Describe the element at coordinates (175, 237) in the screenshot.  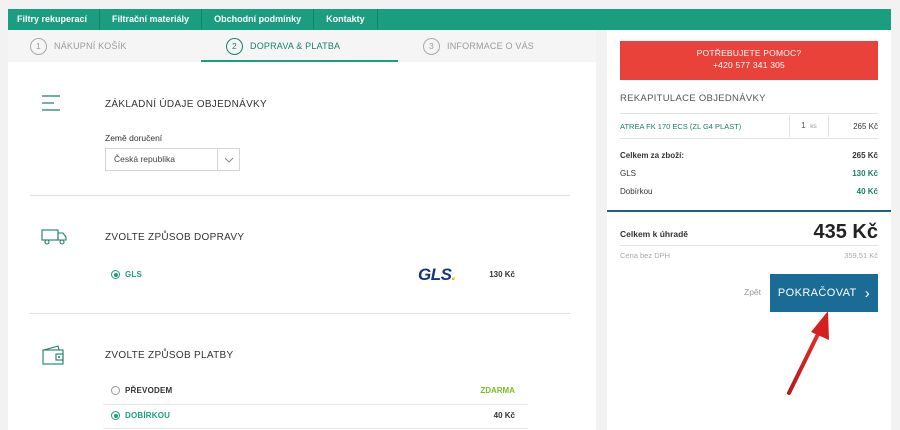
I see `shipping-section-title: ZVOLTE ZPŮSOB DOPRAVY` at that location.